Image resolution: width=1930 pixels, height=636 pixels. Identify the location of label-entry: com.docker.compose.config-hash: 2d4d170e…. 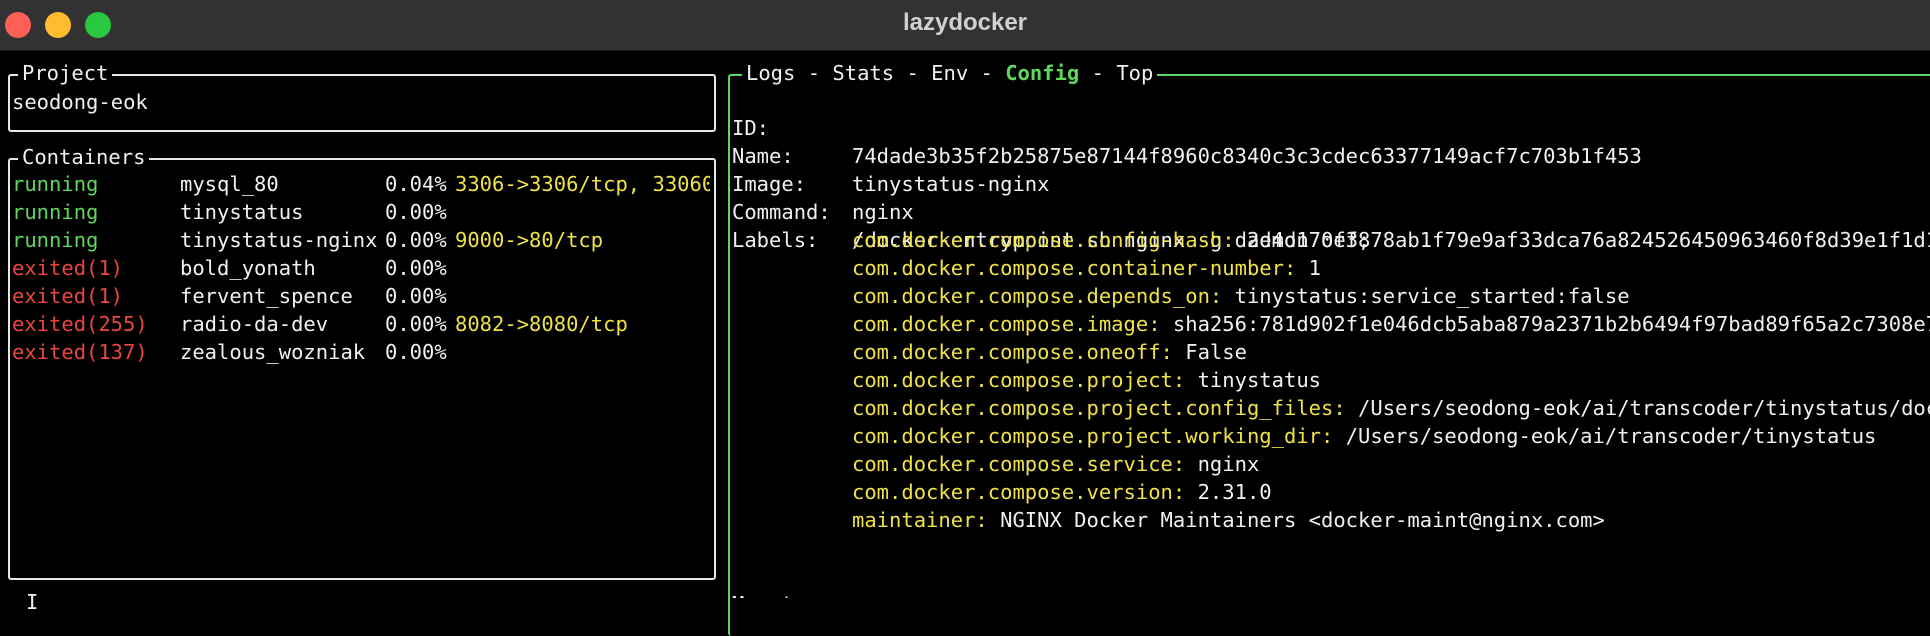
(1391, 240).